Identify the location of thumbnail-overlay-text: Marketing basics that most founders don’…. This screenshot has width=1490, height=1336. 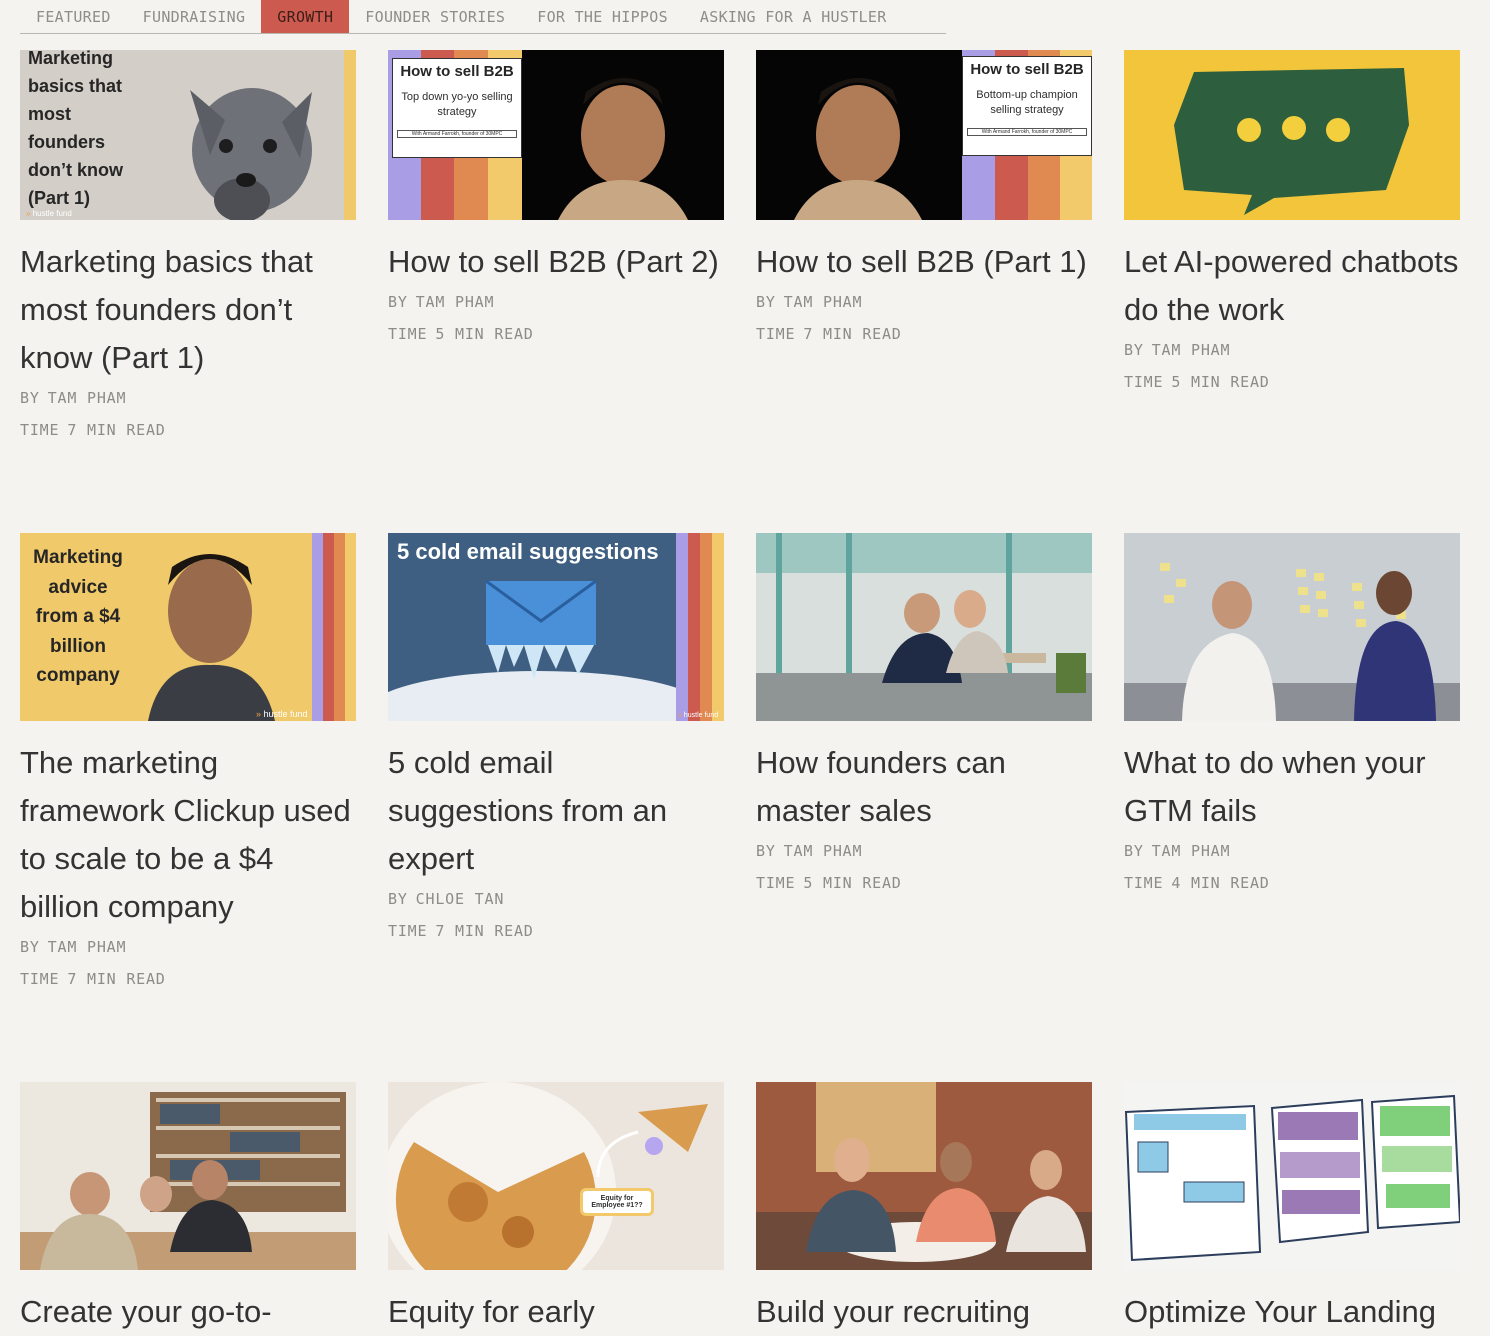
(75, 129).